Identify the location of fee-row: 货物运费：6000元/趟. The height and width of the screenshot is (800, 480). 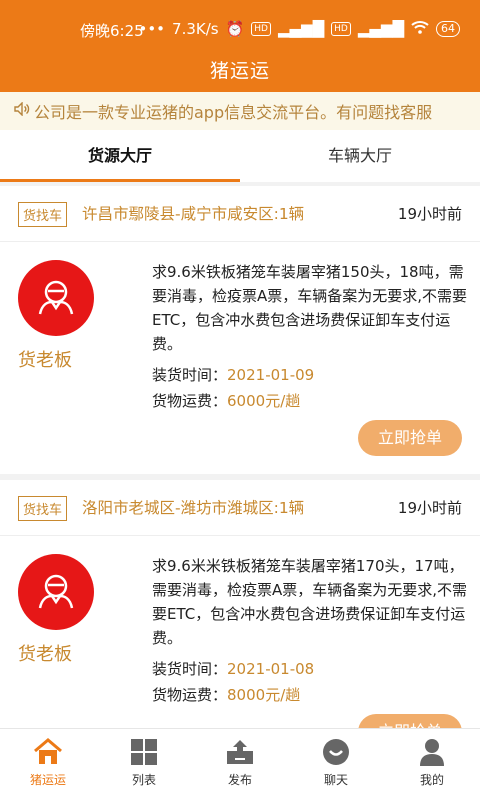
(226, 400).